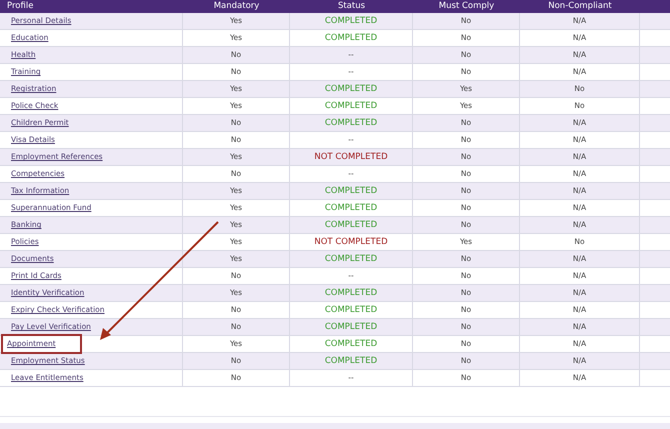 Image resolution: width=670 pixels, height=429 pixels. Describe the element at coordinates (237, 6) in the screenshot. I see `column-header: Mandatory` at that location.